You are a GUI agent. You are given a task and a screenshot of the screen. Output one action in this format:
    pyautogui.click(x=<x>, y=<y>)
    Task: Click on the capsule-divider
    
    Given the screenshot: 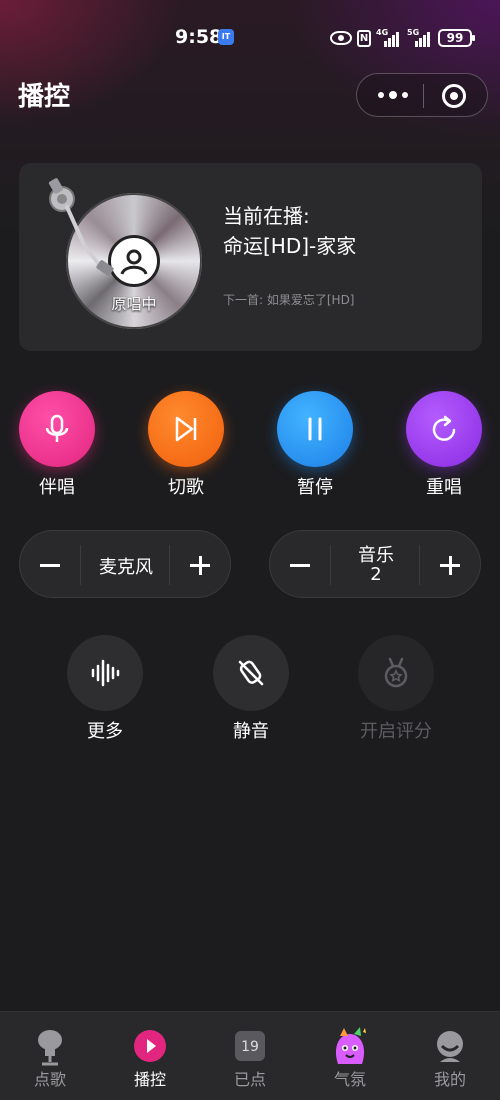 What is the action you would take?
    pyautogui.click(x=423, y=96)
    